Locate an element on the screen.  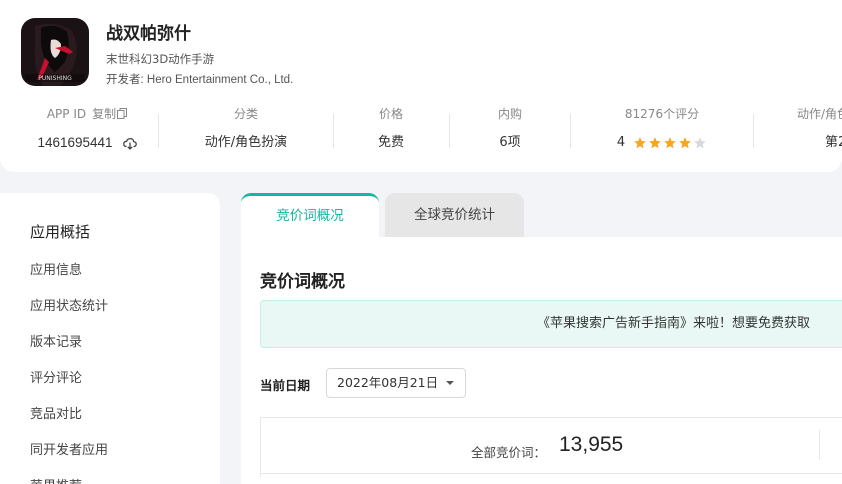
app-icon: PUNISHING is located at coordinates (55, 52).